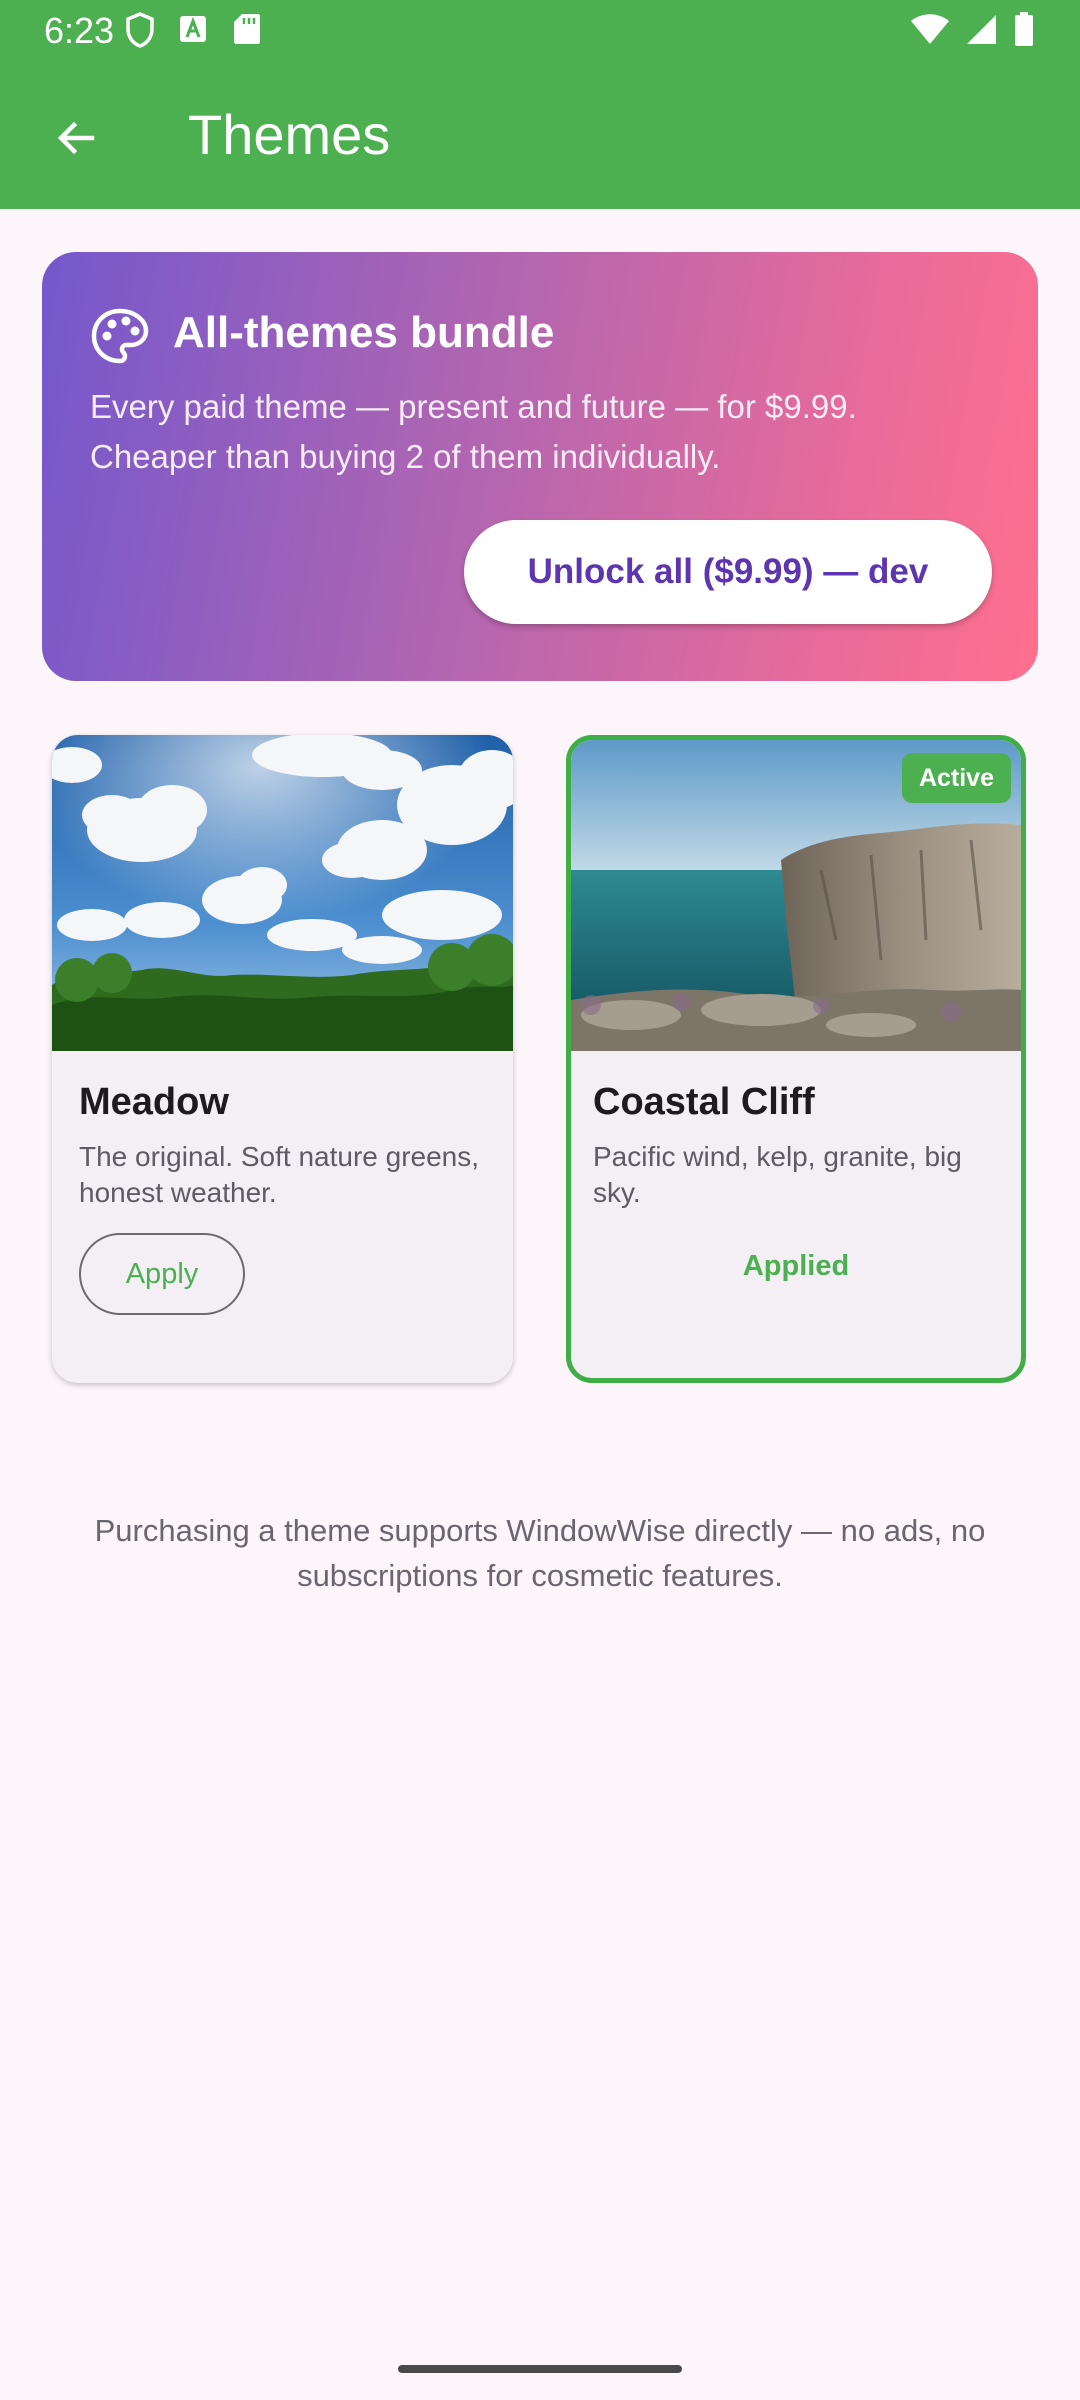  Describe the element at coordinates (982, 31) in the screenshot. I see `cellular-signal-icon` at that location.